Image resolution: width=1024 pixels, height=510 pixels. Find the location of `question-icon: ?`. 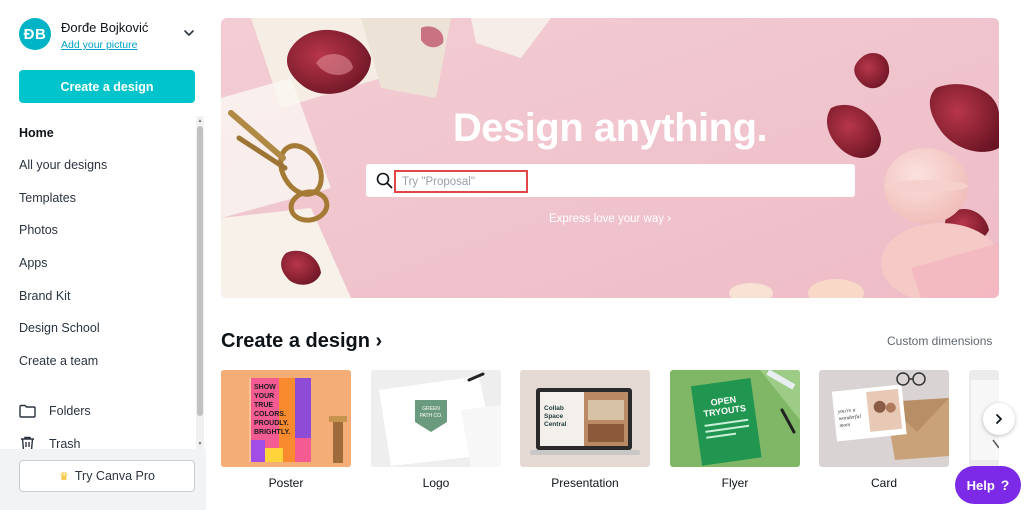

question-icon: ? is located at coordinates (1005, 485).